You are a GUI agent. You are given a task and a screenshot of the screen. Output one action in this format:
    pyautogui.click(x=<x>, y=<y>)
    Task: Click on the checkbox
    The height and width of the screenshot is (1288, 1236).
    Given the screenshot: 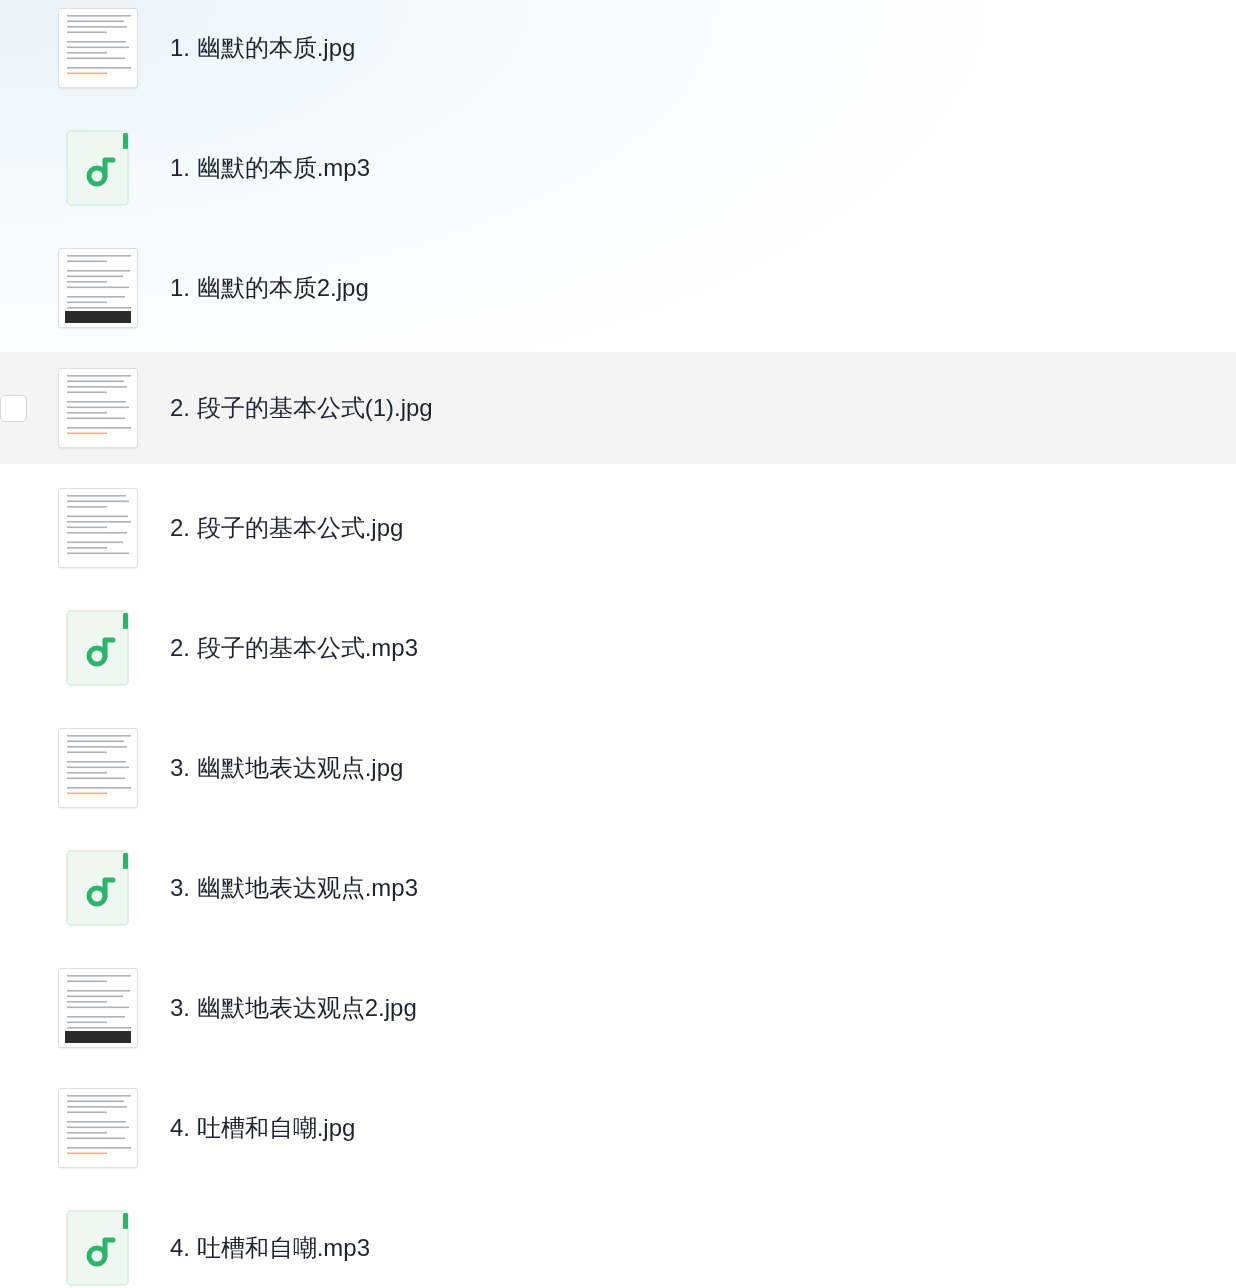 What is the action you would take?
    pyautogui.click(x=13, y=408)
    